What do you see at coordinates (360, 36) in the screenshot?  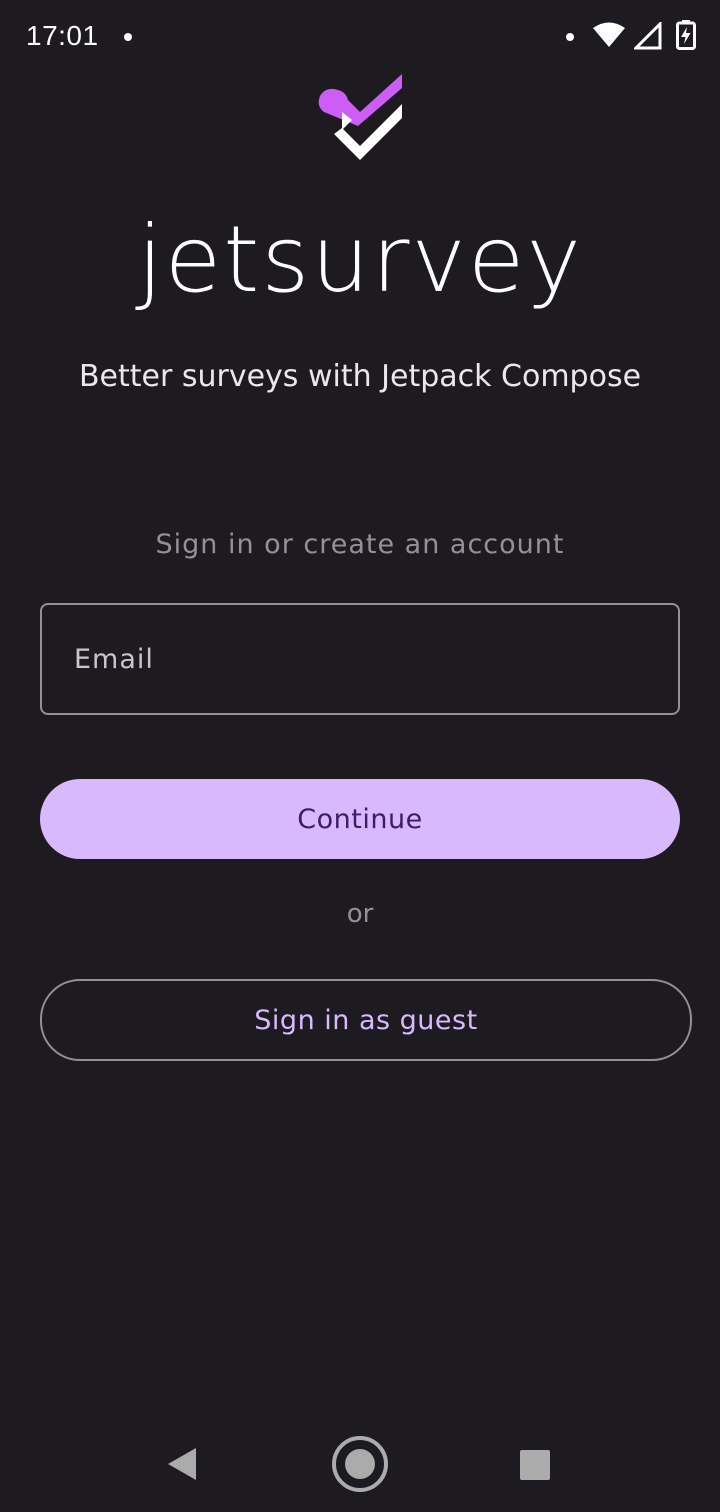 I see `status-bar: 17:01` at bounding box center [360, 36].